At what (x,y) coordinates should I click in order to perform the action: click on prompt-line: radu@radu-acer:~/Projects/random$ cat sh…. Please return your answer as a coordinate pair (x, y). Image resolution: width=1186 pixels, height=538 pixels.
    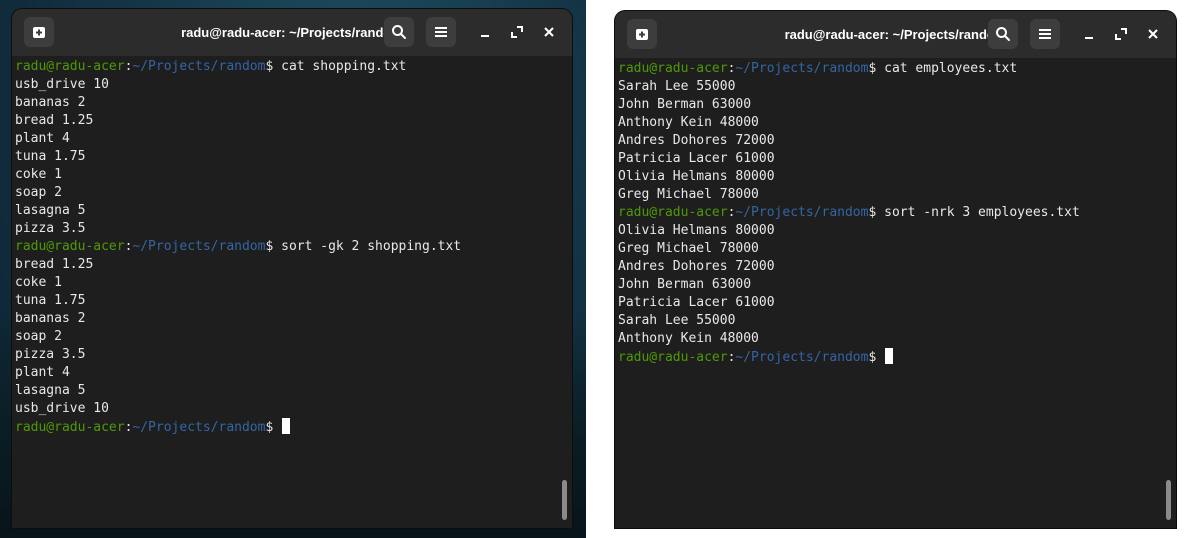
    Looking at the image, I should click on (286, 67).